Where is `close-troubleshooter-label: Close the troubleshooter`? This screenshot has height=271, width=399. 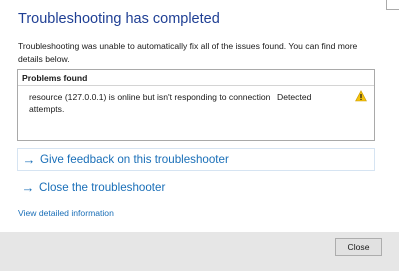
close-troubleshooter-label: Close the troubleshooter is located at coordinates (102, 187).